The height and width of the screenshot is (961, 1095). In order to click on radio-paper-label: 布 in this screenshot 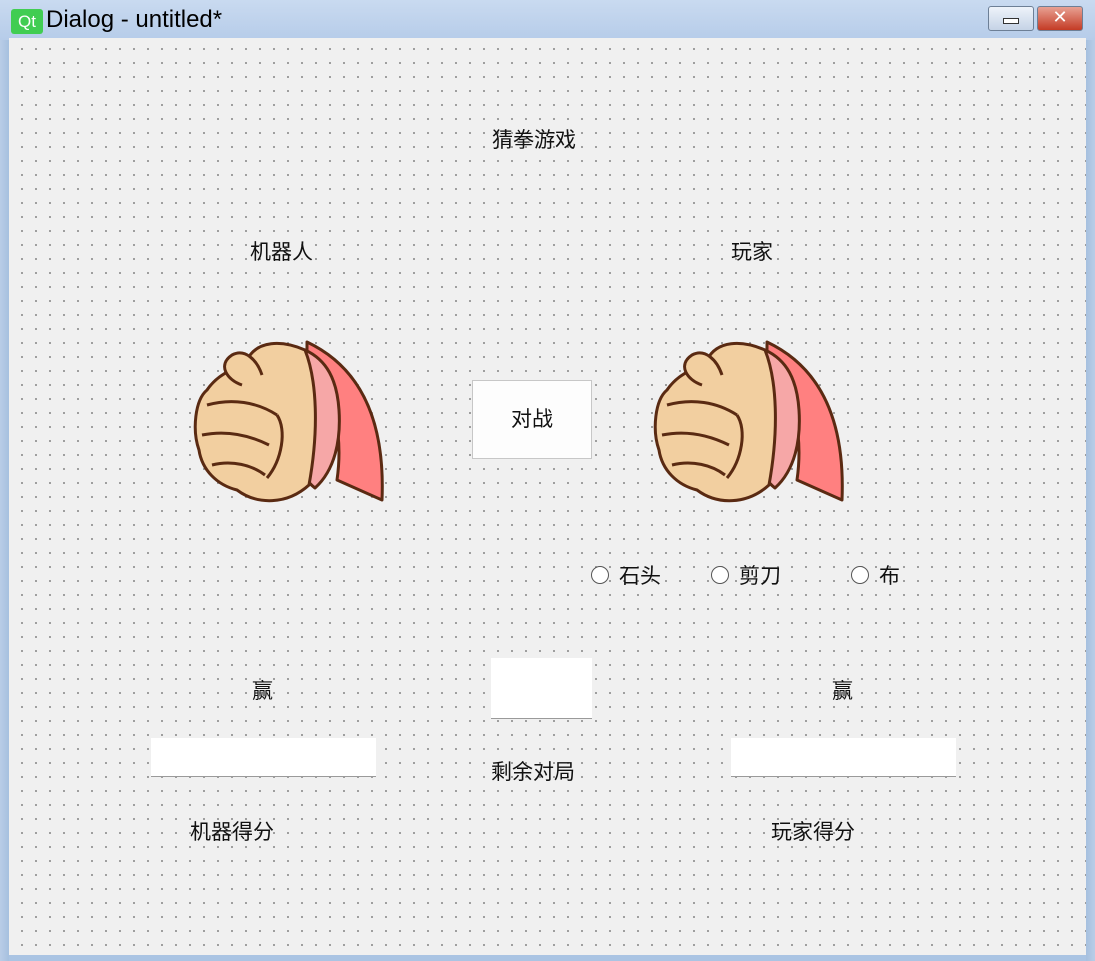, I will do `click(889, 576)`.